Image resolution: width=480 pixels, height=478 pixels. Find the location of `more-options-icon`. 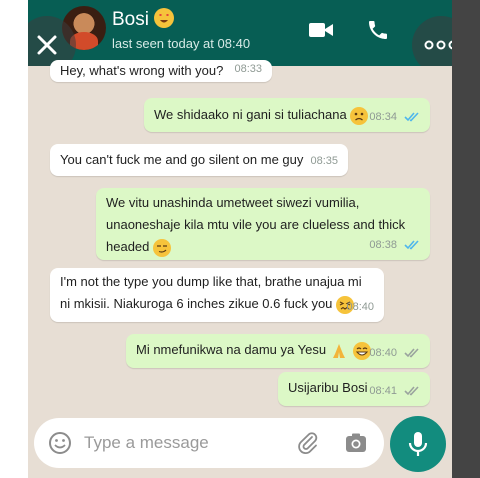

more-options-icon is located at coordinates (438, 45).